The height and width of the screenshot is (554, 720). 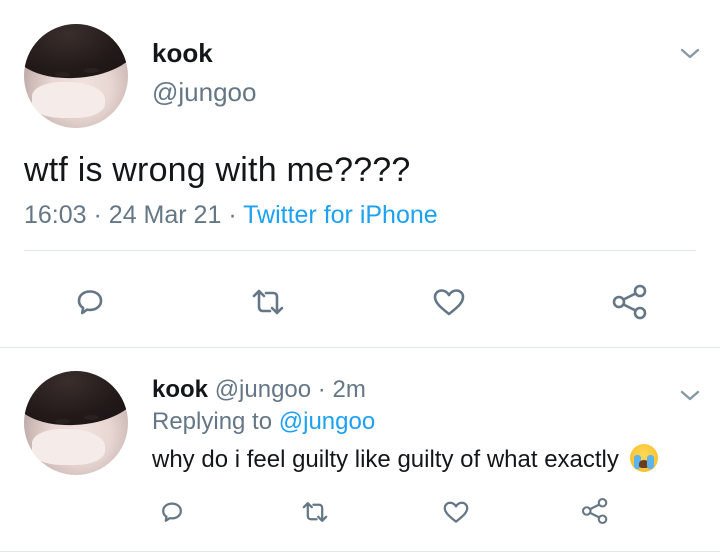 What do you see at coordinates (263, 389) in the screenshot?
I see `reply-author-handle: @jungoo` at bounding box center [263, 389].